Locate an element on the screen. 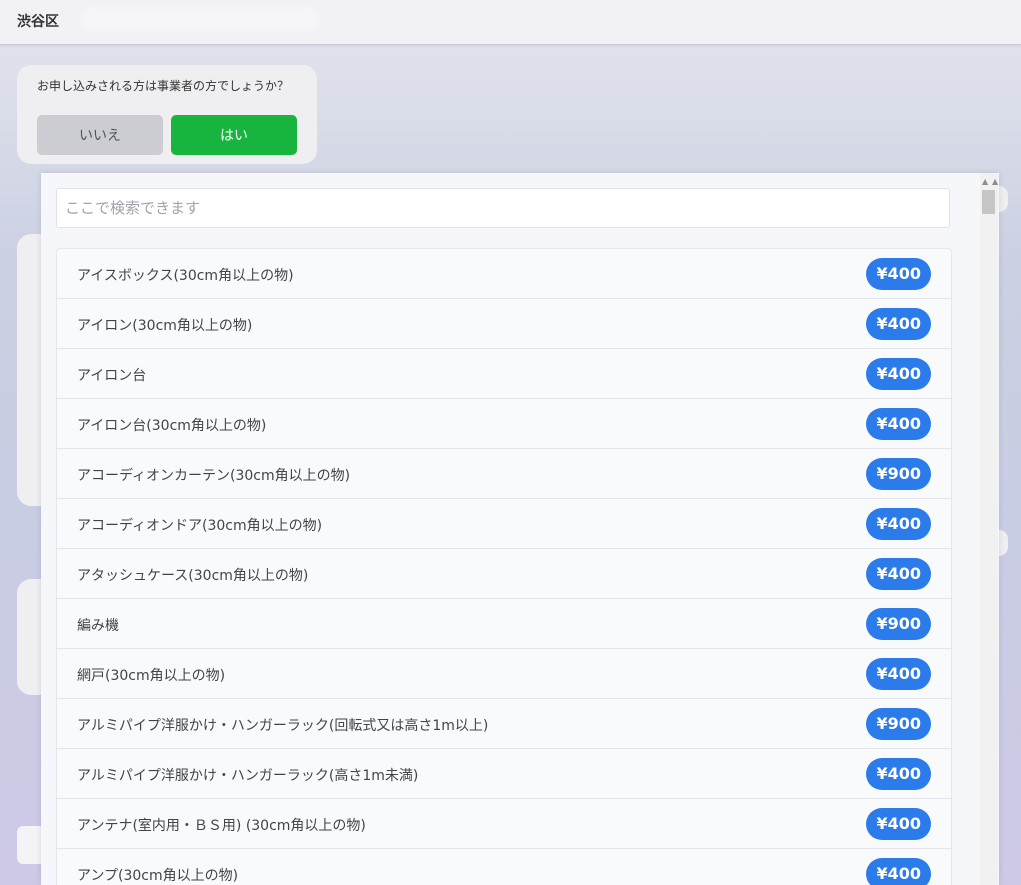 The height and width of the screenshot is (885, 1021). list-item: アイロン(30cm角以上の物) ¥400 is located at coordinates (504, 324).